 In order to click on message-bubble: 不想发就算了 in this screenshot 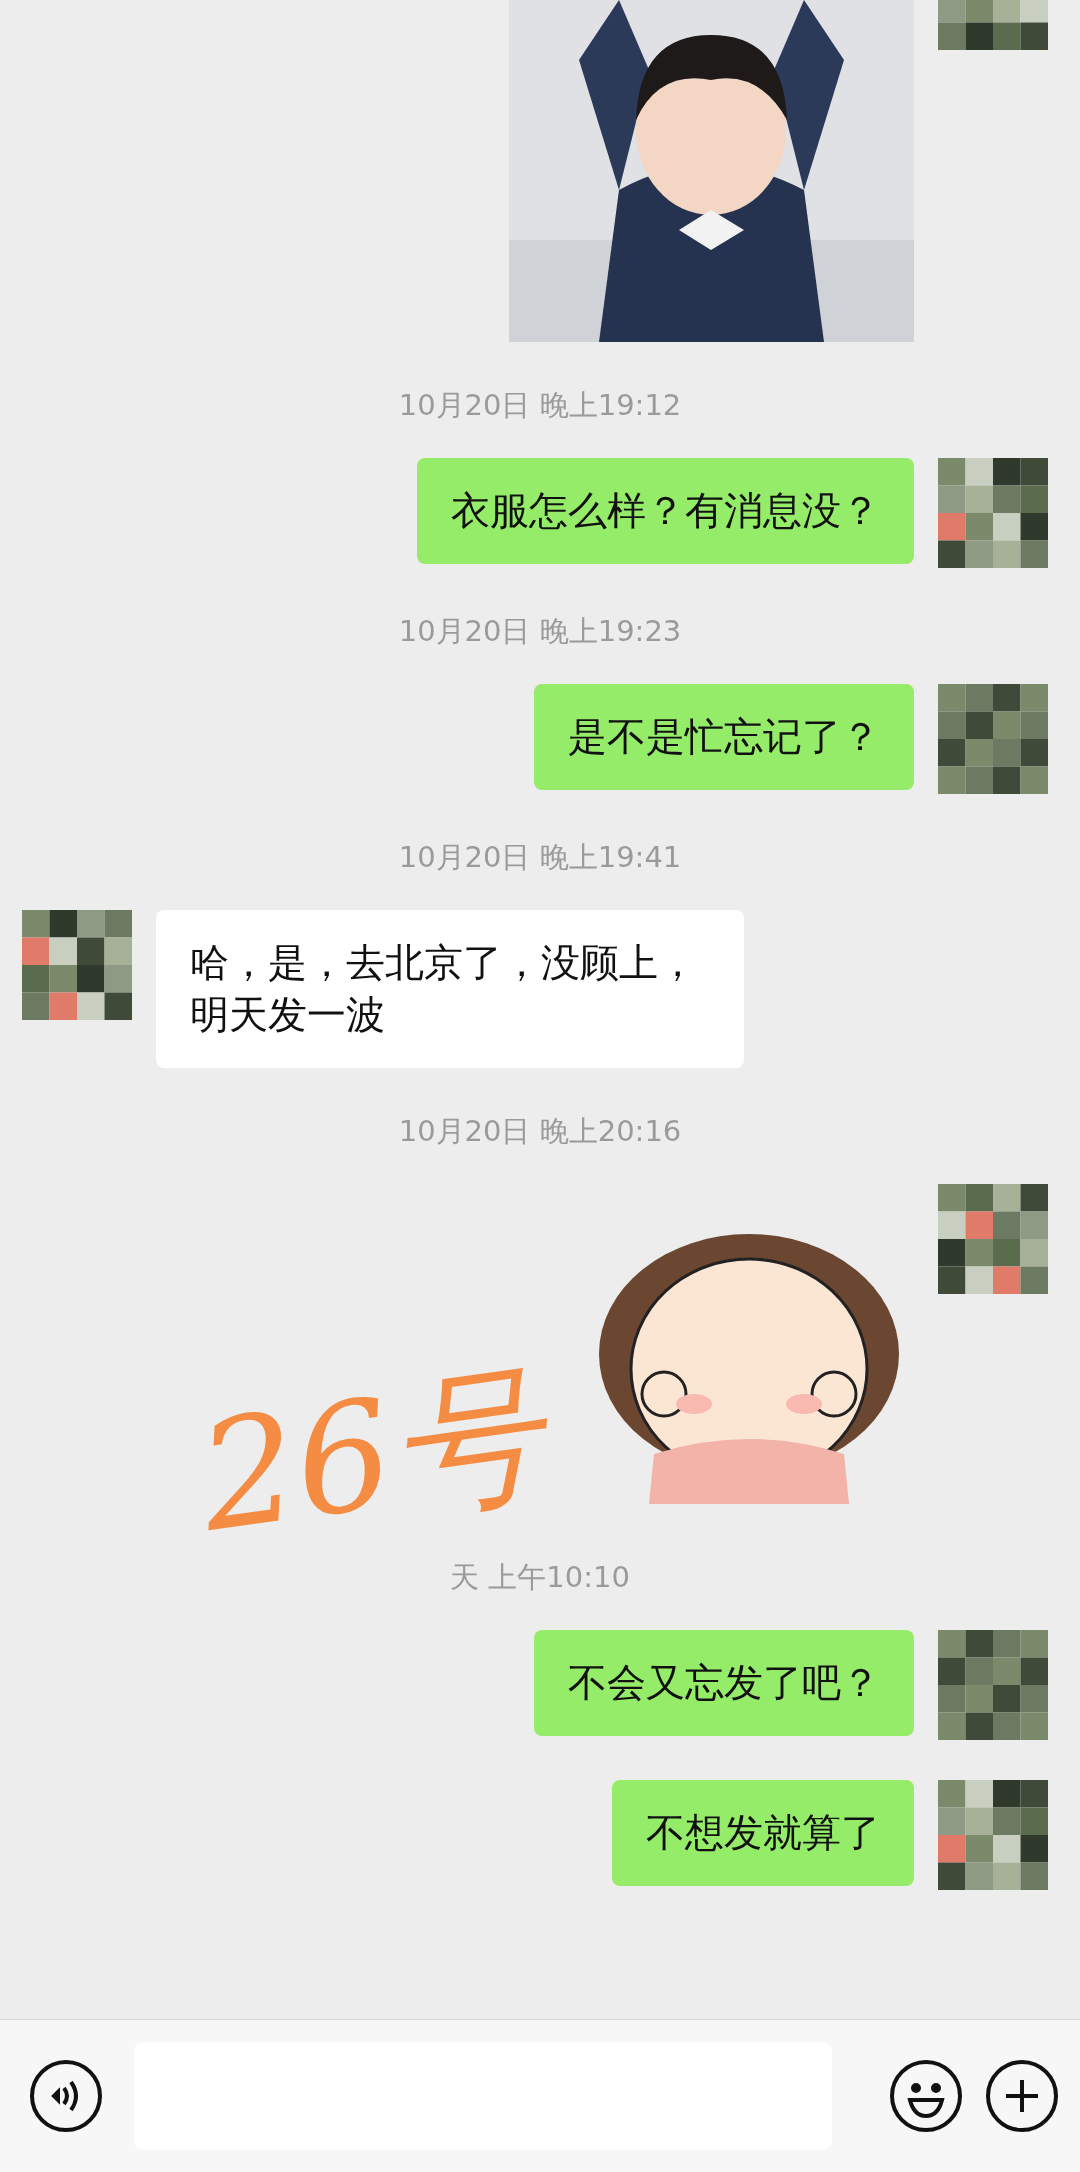, I will do `click(763, 1833)`.